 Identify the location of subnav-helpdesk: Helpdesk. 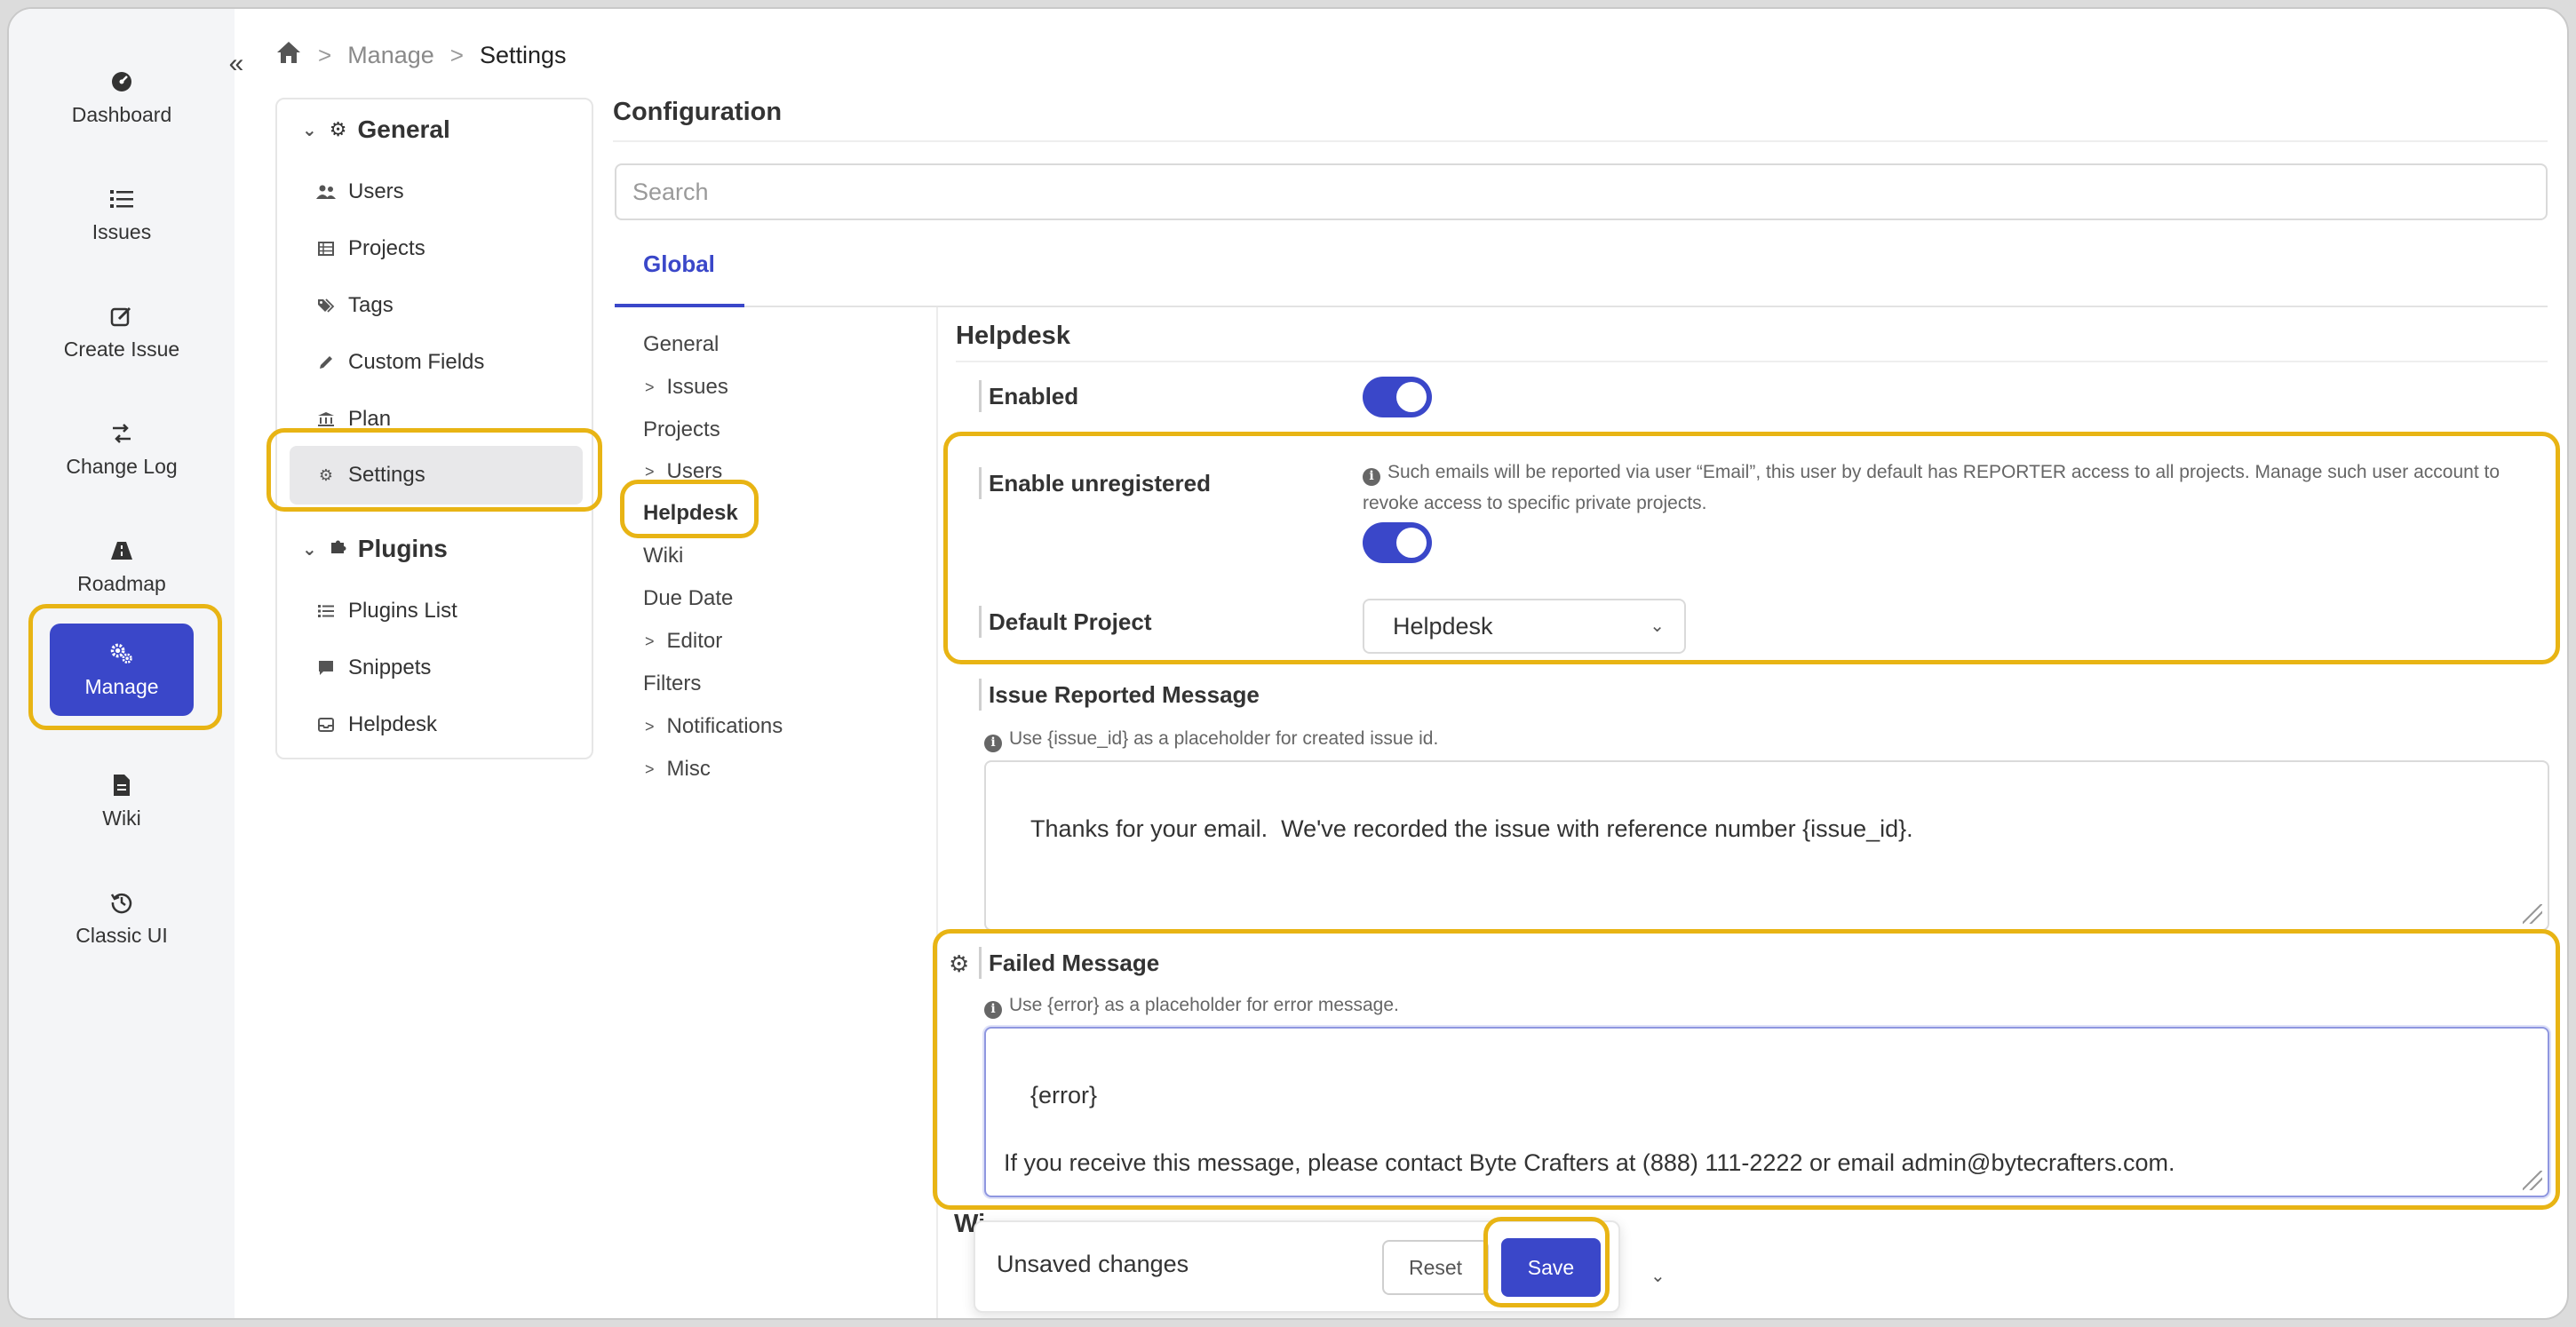
(690, 513).